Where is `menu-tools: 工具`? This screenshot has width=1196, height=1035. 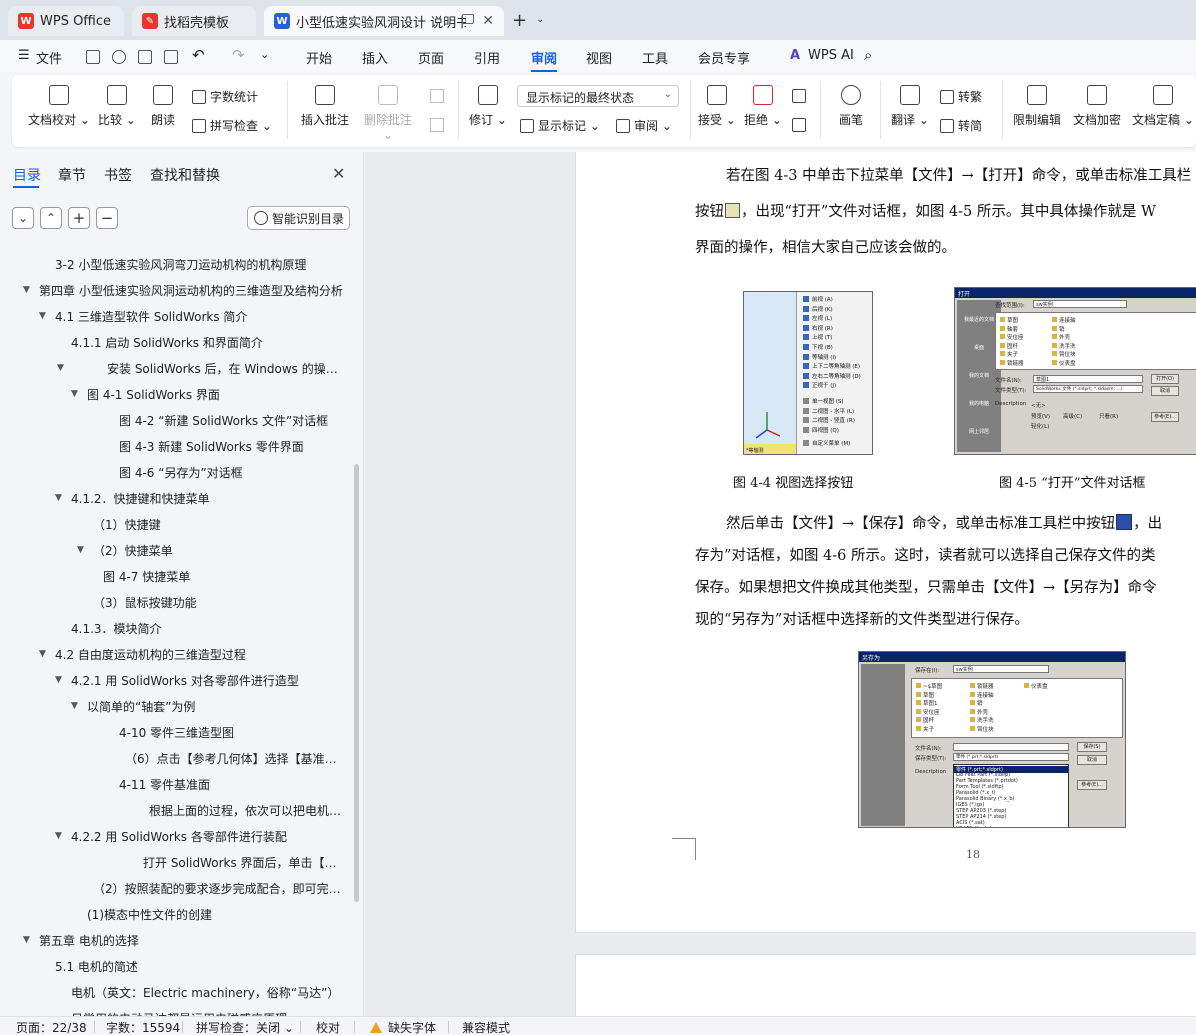 menu-tools: 工具 is located at coordinates (655, 57).